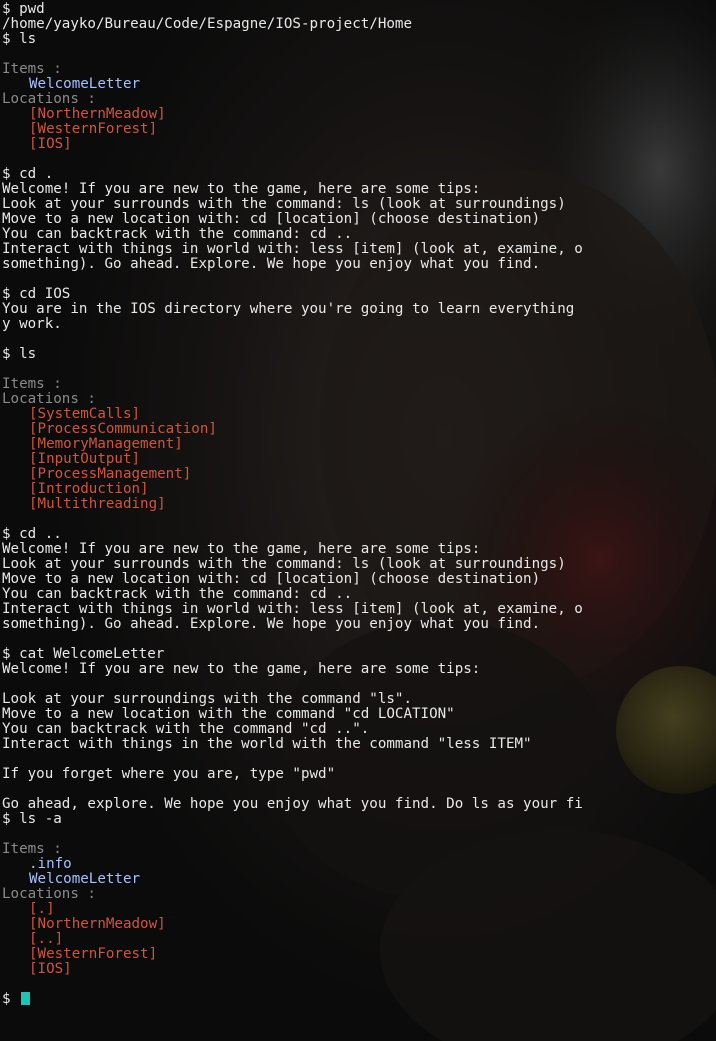 The width and height of the screenshot is (716, 1041). I want to click on output-line: $ cd ., so click(28, 174).